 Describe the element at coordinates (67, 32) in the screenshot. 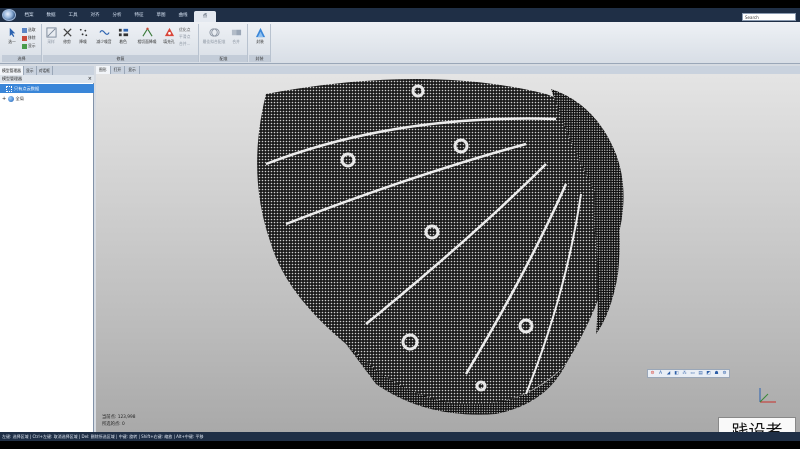

I see `trim-icon` at that location.